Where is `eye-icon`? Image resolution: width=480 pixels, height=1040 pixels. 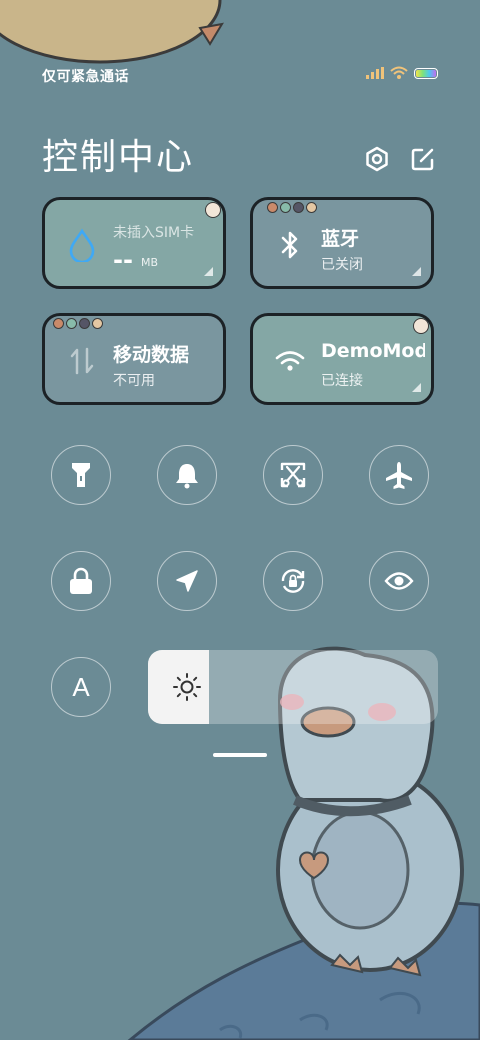 eye-icon is located at coordinates (399, 581).